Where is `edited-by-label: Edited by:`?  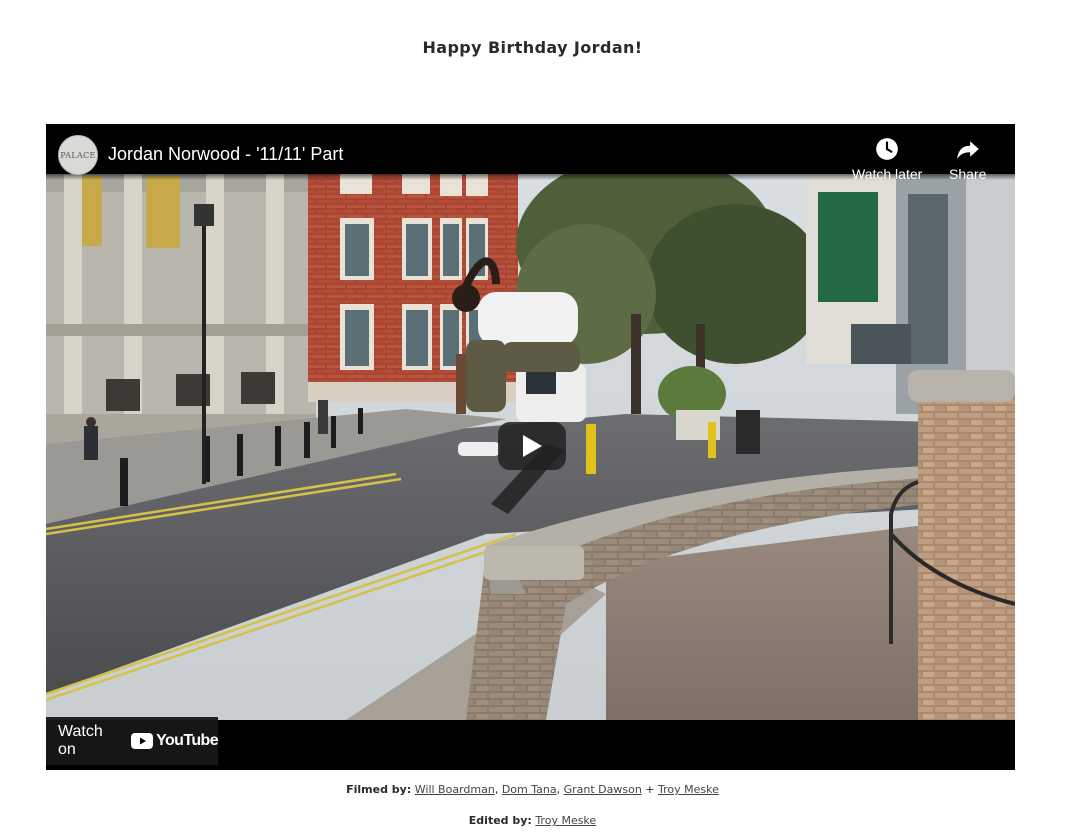 edited-by-label: Edited by: is located at coordinates (500, 820).